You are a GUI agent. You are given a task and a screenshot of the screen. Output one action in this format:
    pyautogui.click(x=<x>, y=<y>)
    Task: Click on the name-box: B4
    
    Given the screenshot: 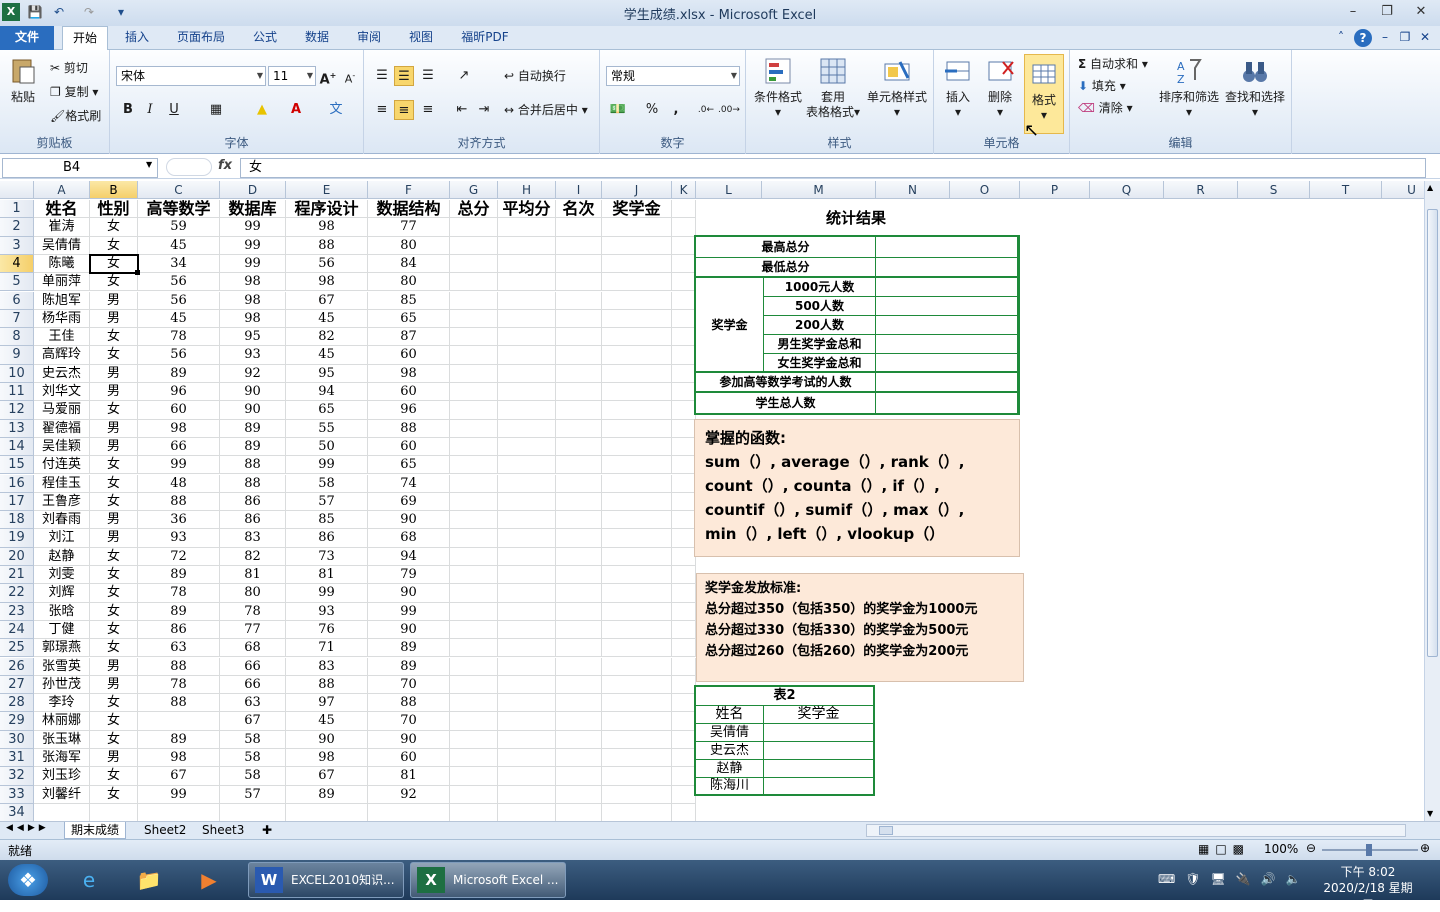 What is the action you would take?
    pyautogui.click(x=80, y=168)
    